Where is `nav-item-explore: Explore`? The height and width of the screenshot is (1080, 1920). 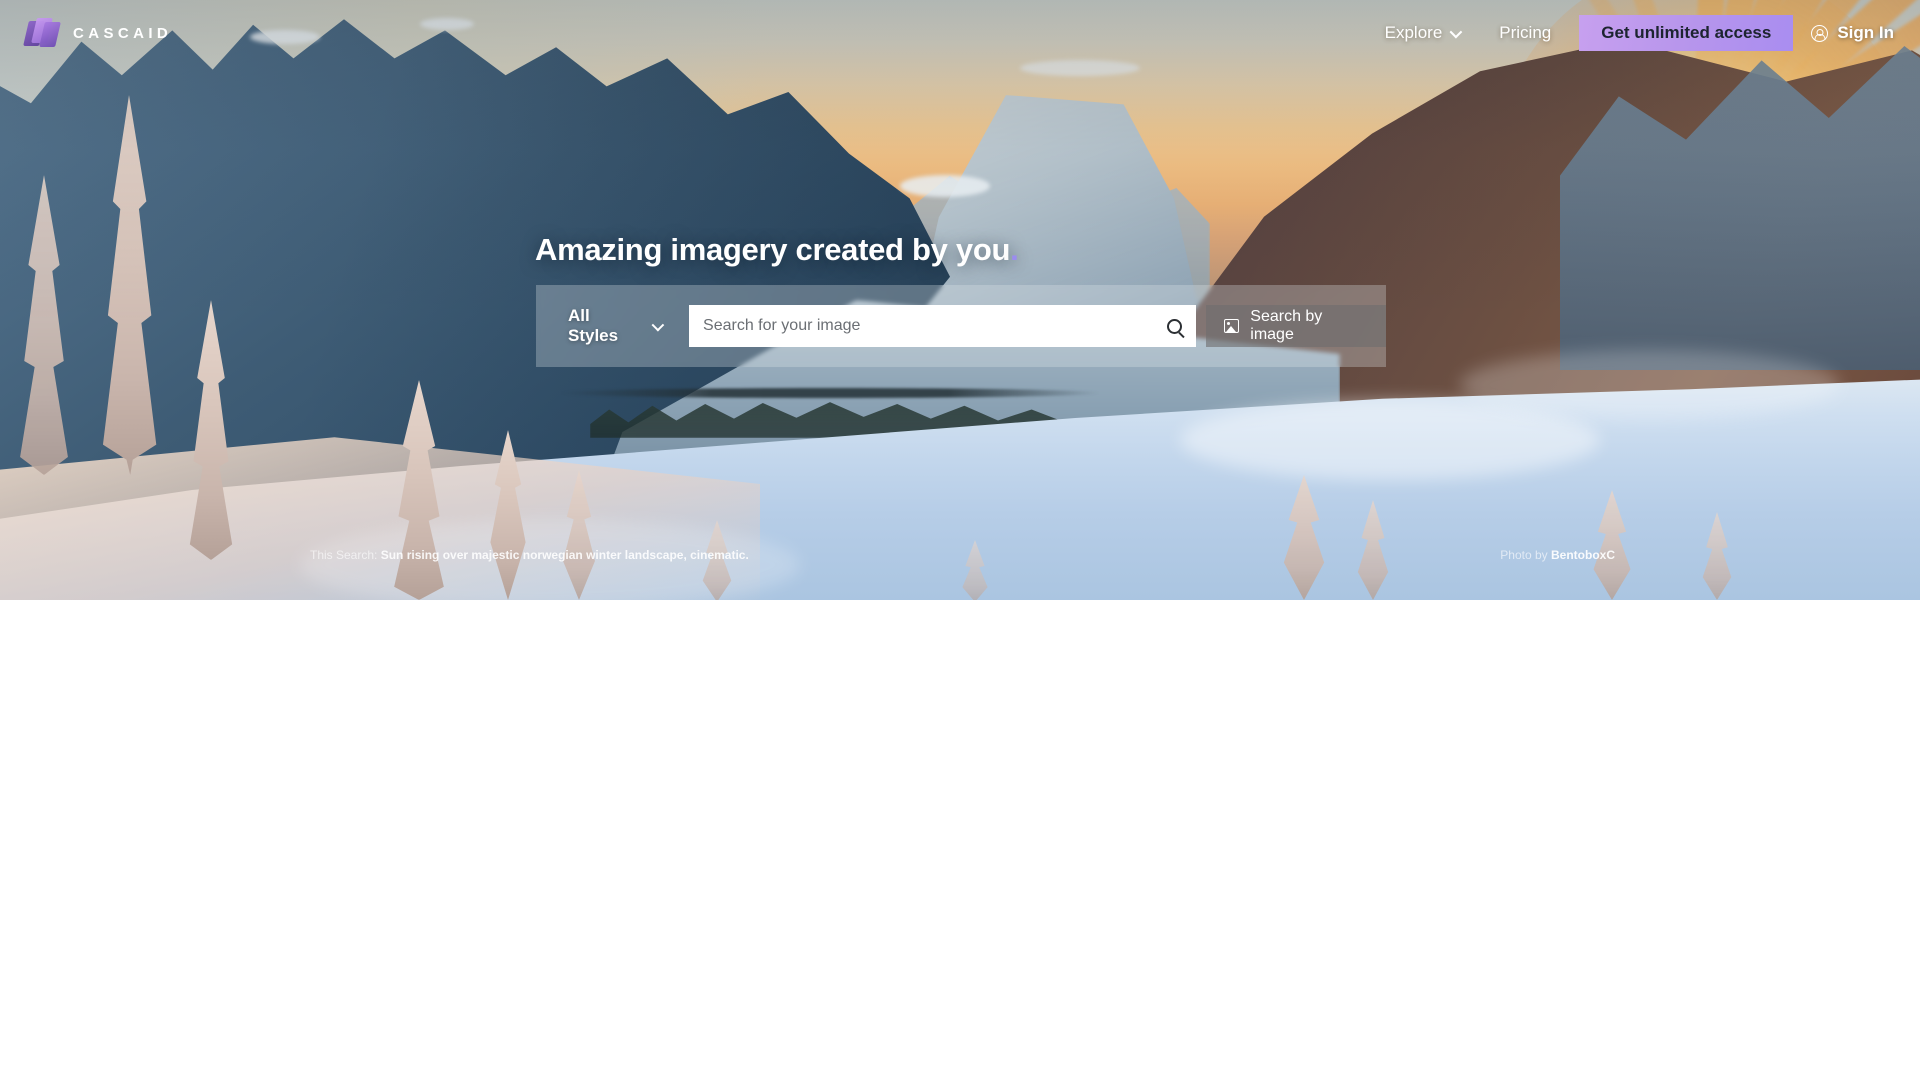 nav-item-explore: Explore is located at coordinates (1422, 33).